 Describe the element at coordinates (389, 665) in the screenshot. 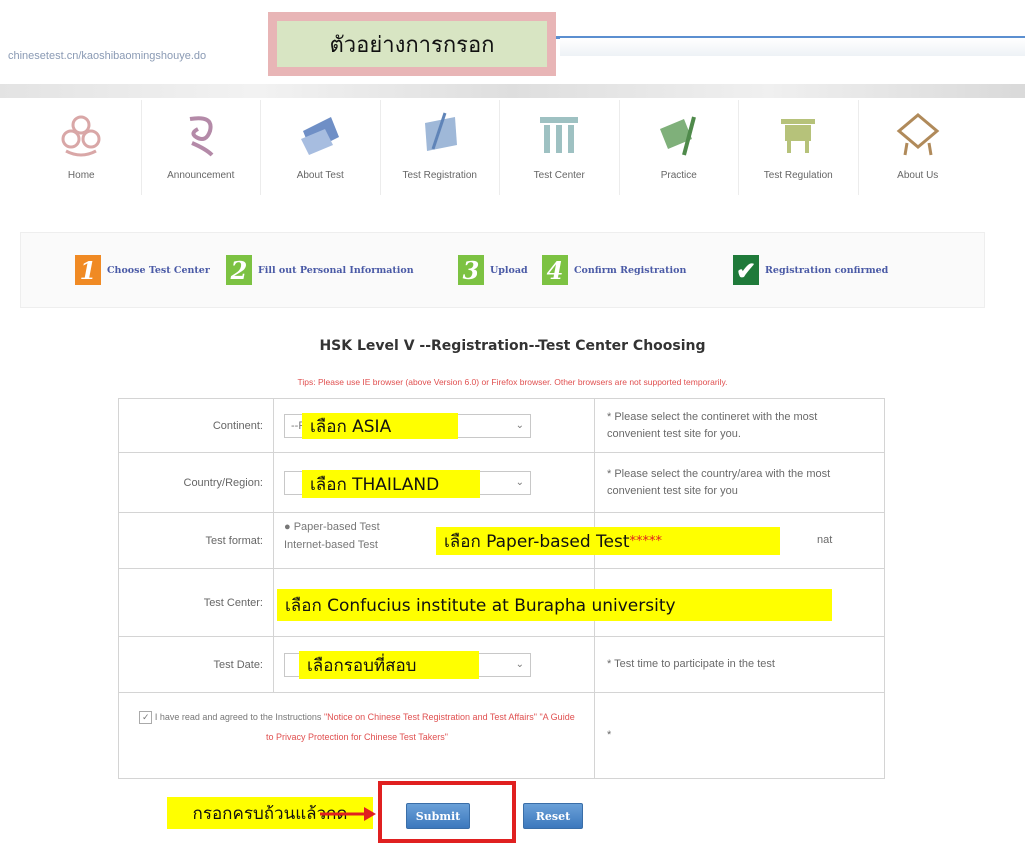

I see `test-date-annotation: เลือกรอบที่สอบ` at that location.